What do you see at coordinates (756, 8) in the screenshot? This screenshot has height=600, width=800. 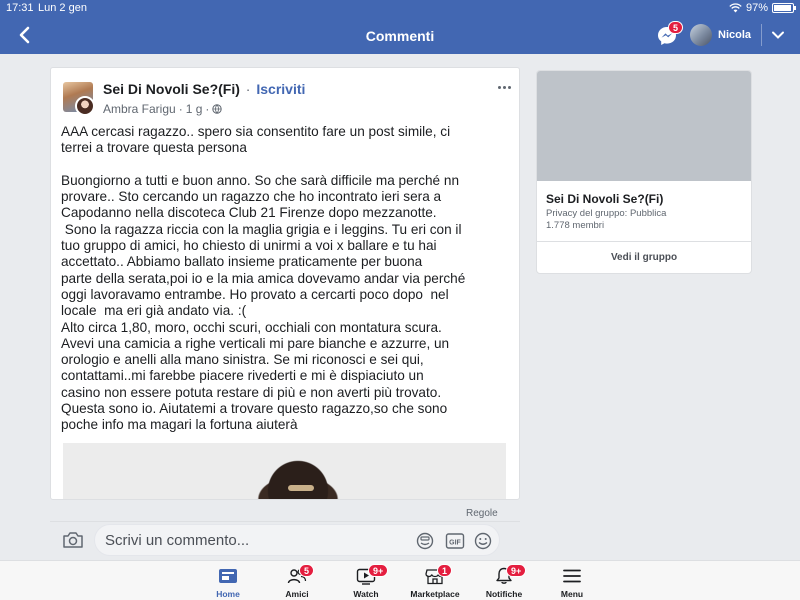 I see `battery-percent: 97%` at bounding box center [756, 8].